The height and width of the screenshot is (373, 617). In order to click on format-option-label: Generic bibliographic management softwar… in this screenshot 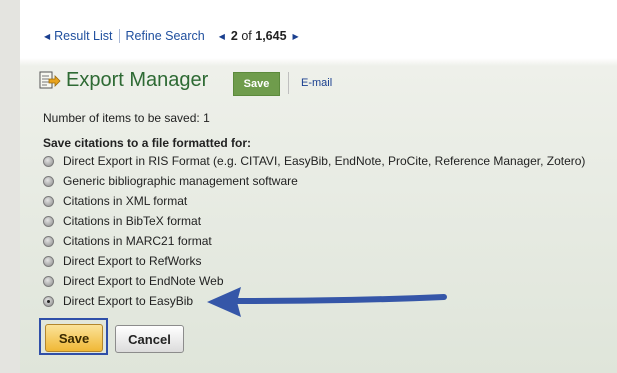, I will do `click(180, 181)`.